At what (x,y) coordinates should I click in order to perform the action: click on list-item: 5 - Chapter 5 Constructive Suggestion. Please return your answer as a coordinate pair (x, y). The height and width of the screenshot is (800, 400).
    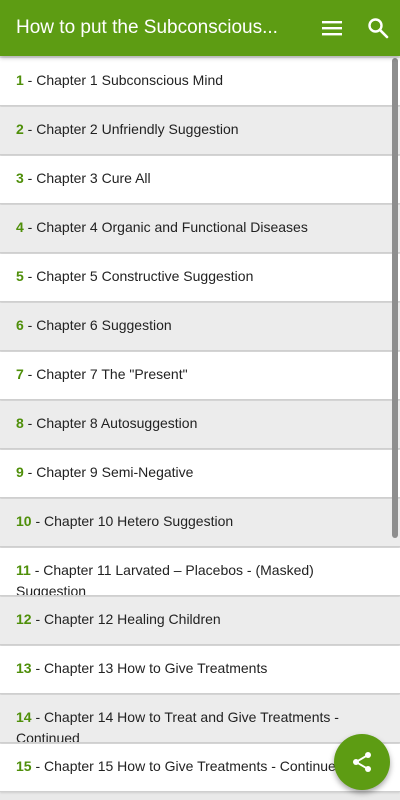
    Looking at the image, I should click on (200, 278).